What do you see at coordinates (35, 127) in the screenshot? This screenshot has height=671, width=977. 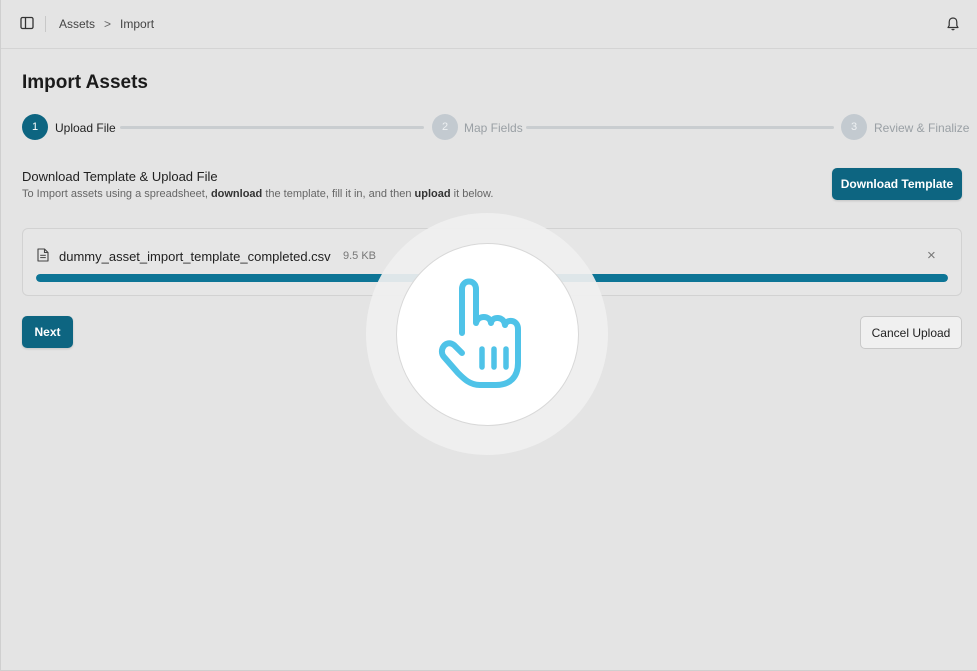 I see `step-1-indicator: 1` at bounding box center [35, 127].